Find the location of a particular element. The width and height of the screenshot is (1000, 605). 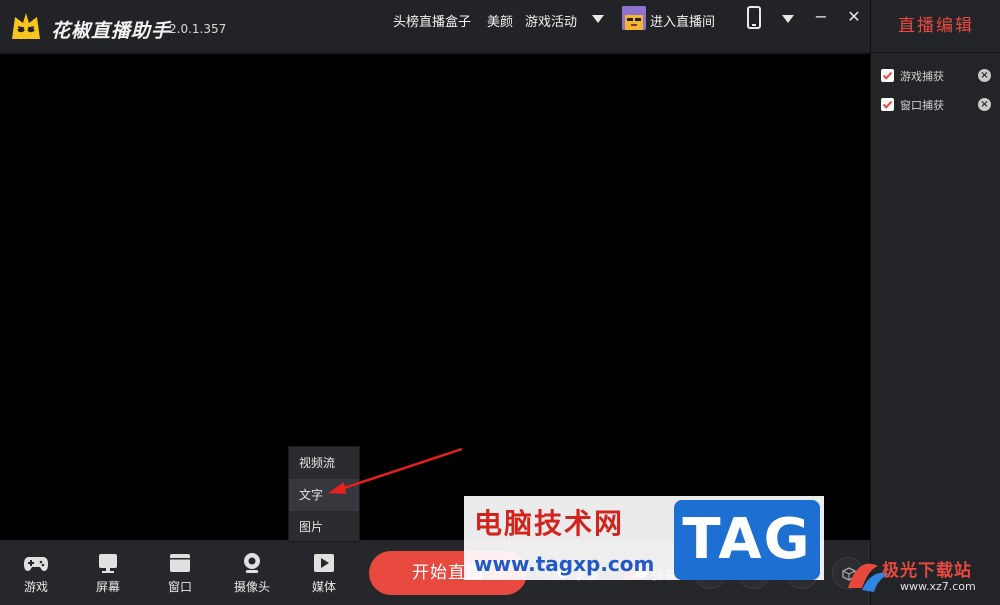

watermark-xz7-title: 极光下载站 is located at coordinates (927, 571).